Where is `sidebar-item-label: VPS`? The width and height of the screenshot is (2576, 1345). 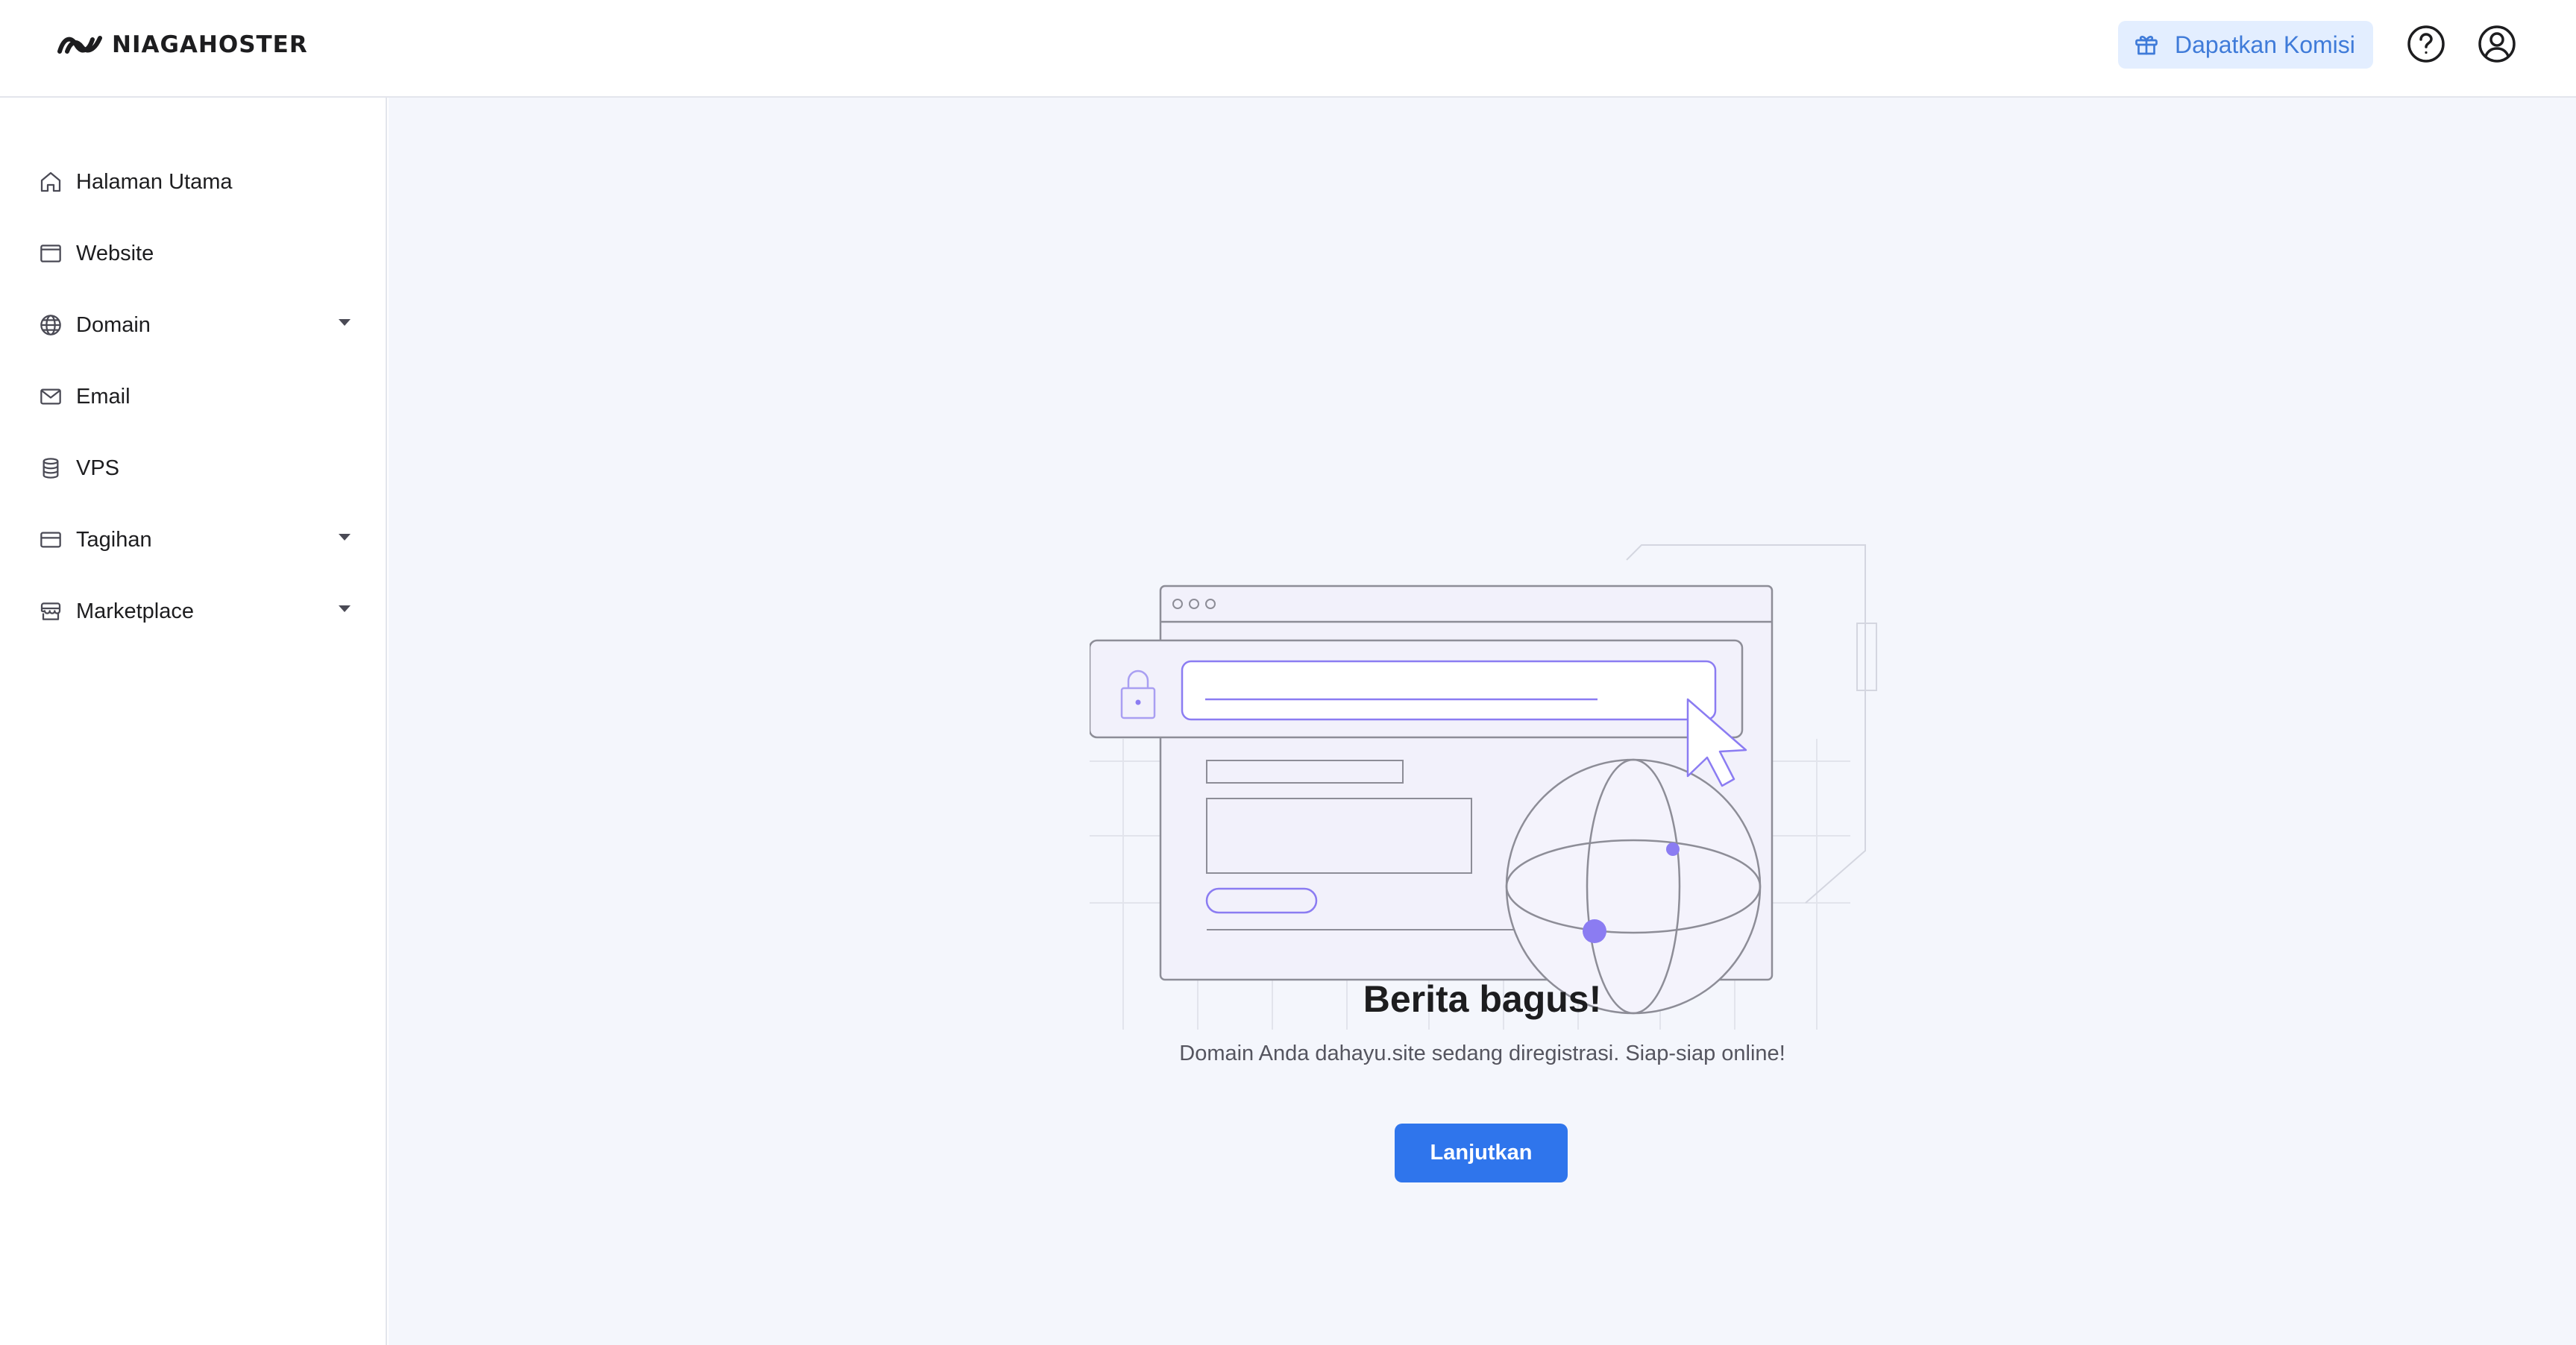 sidebar-item-label: VPS is located at coordinates (98, 468).